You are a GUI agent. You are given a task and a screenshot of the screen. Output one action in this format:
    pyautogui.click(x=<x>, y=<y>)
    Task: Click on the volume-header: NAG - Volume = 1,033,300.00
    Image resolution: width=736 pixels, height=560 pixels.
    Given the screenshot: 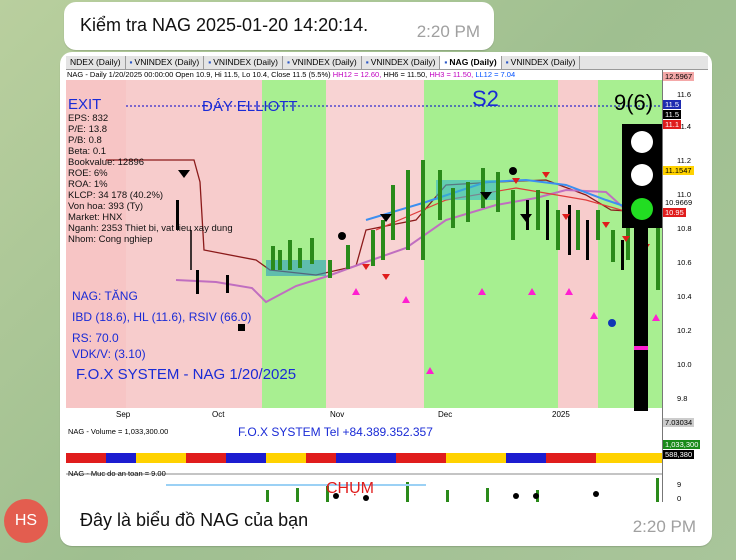 What is the action you would take?
    pyautogui.click(x=118, y=431)
    